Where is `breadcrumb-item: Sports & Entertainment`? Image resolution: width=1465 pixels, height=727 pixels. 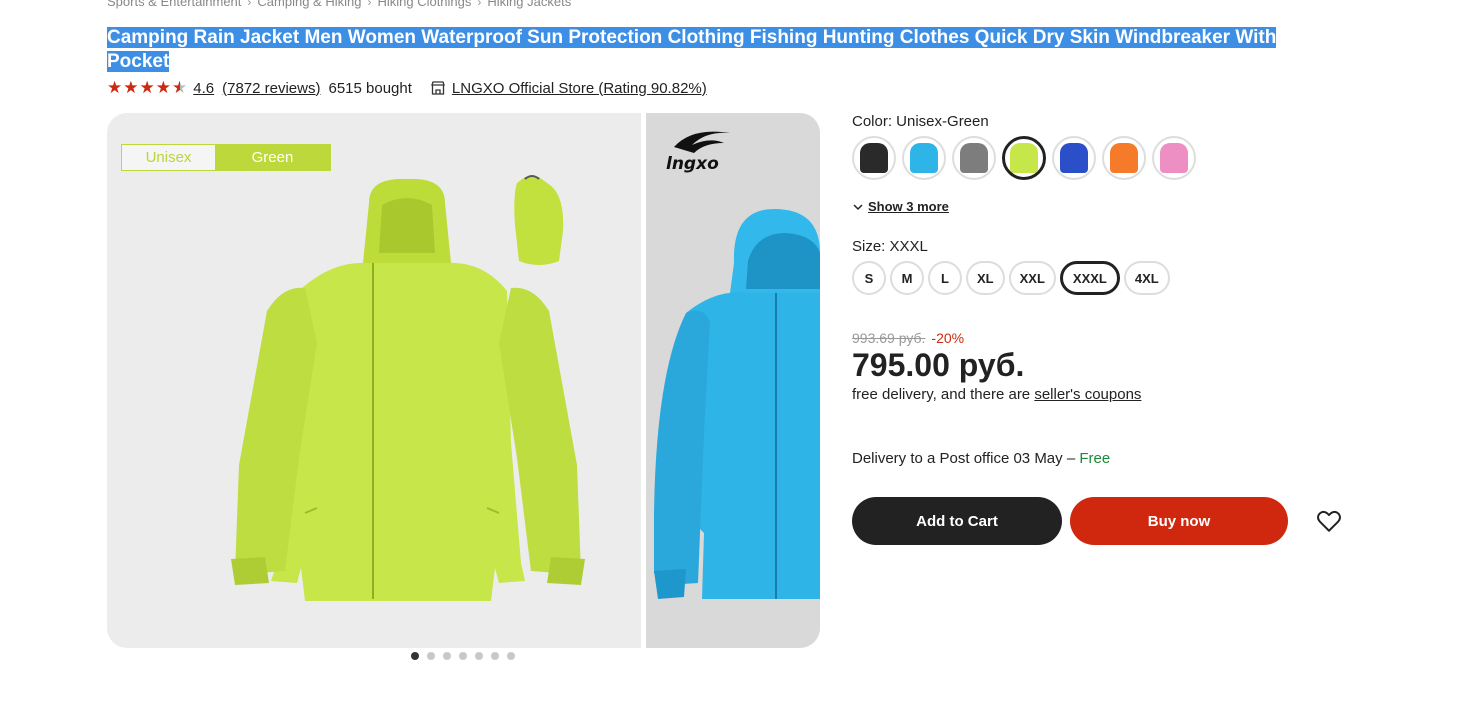
breadcrumb-item: Sports & Entertainment is located at coordinates (174, 4).